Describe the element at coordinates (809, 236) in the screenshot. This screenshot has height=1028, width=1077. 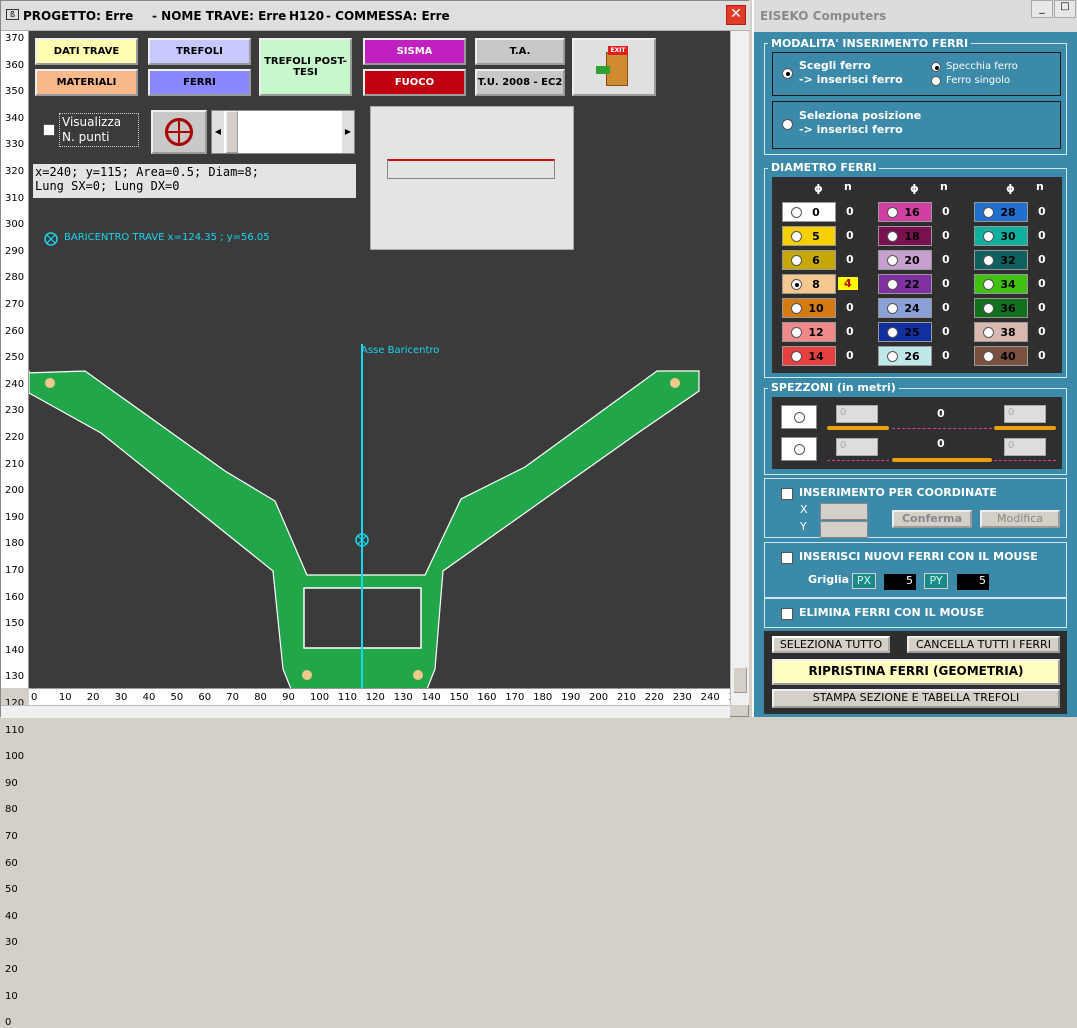
I see `diameter-option: 5` at that location.